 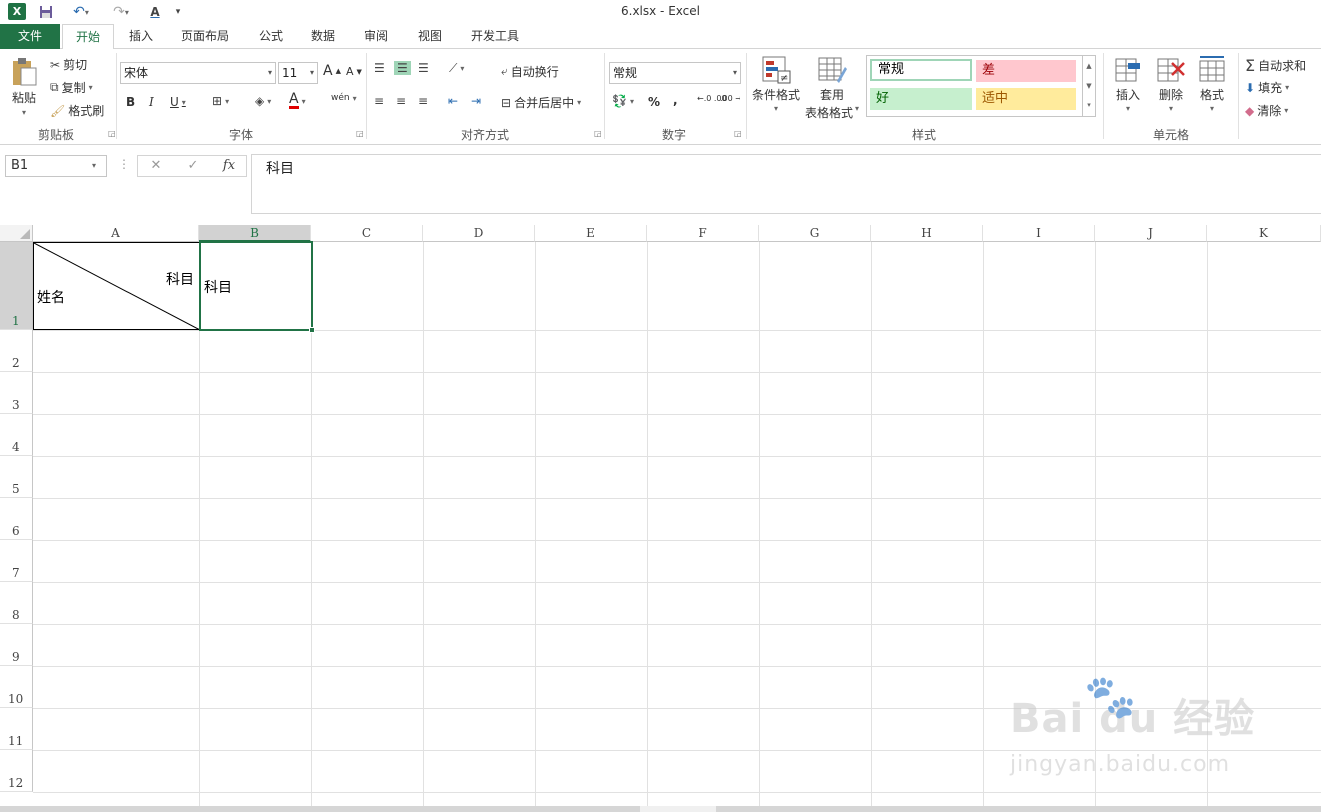 What do you see at coordinates (734, 72) in the screenshot?
I see `number-format-chevron-down-icon: ▾` at bounding box center [734, 72].